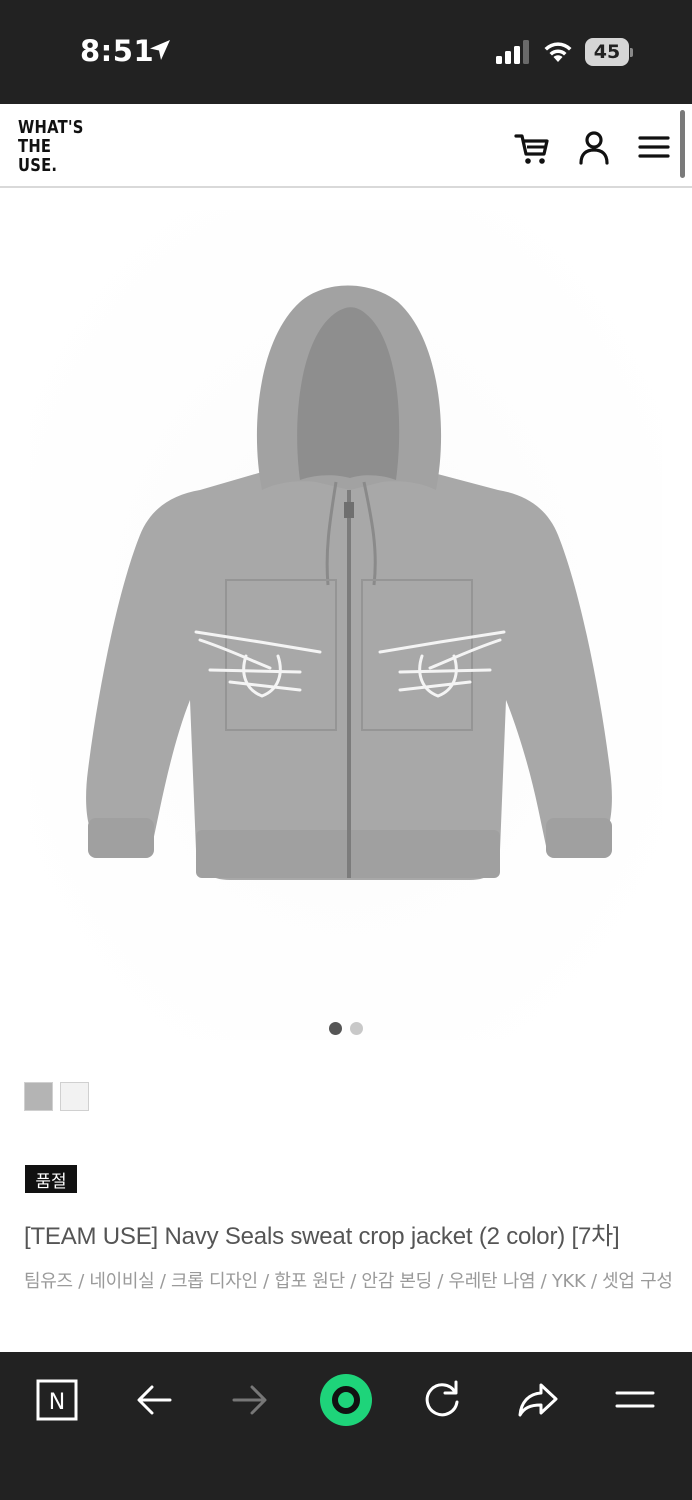 This screenshot has width=692, height=1500. What do you see at coordinates (35, 146) in the screenshot?
I see `logo-line-2: THE` at bounding box center [35, 146].